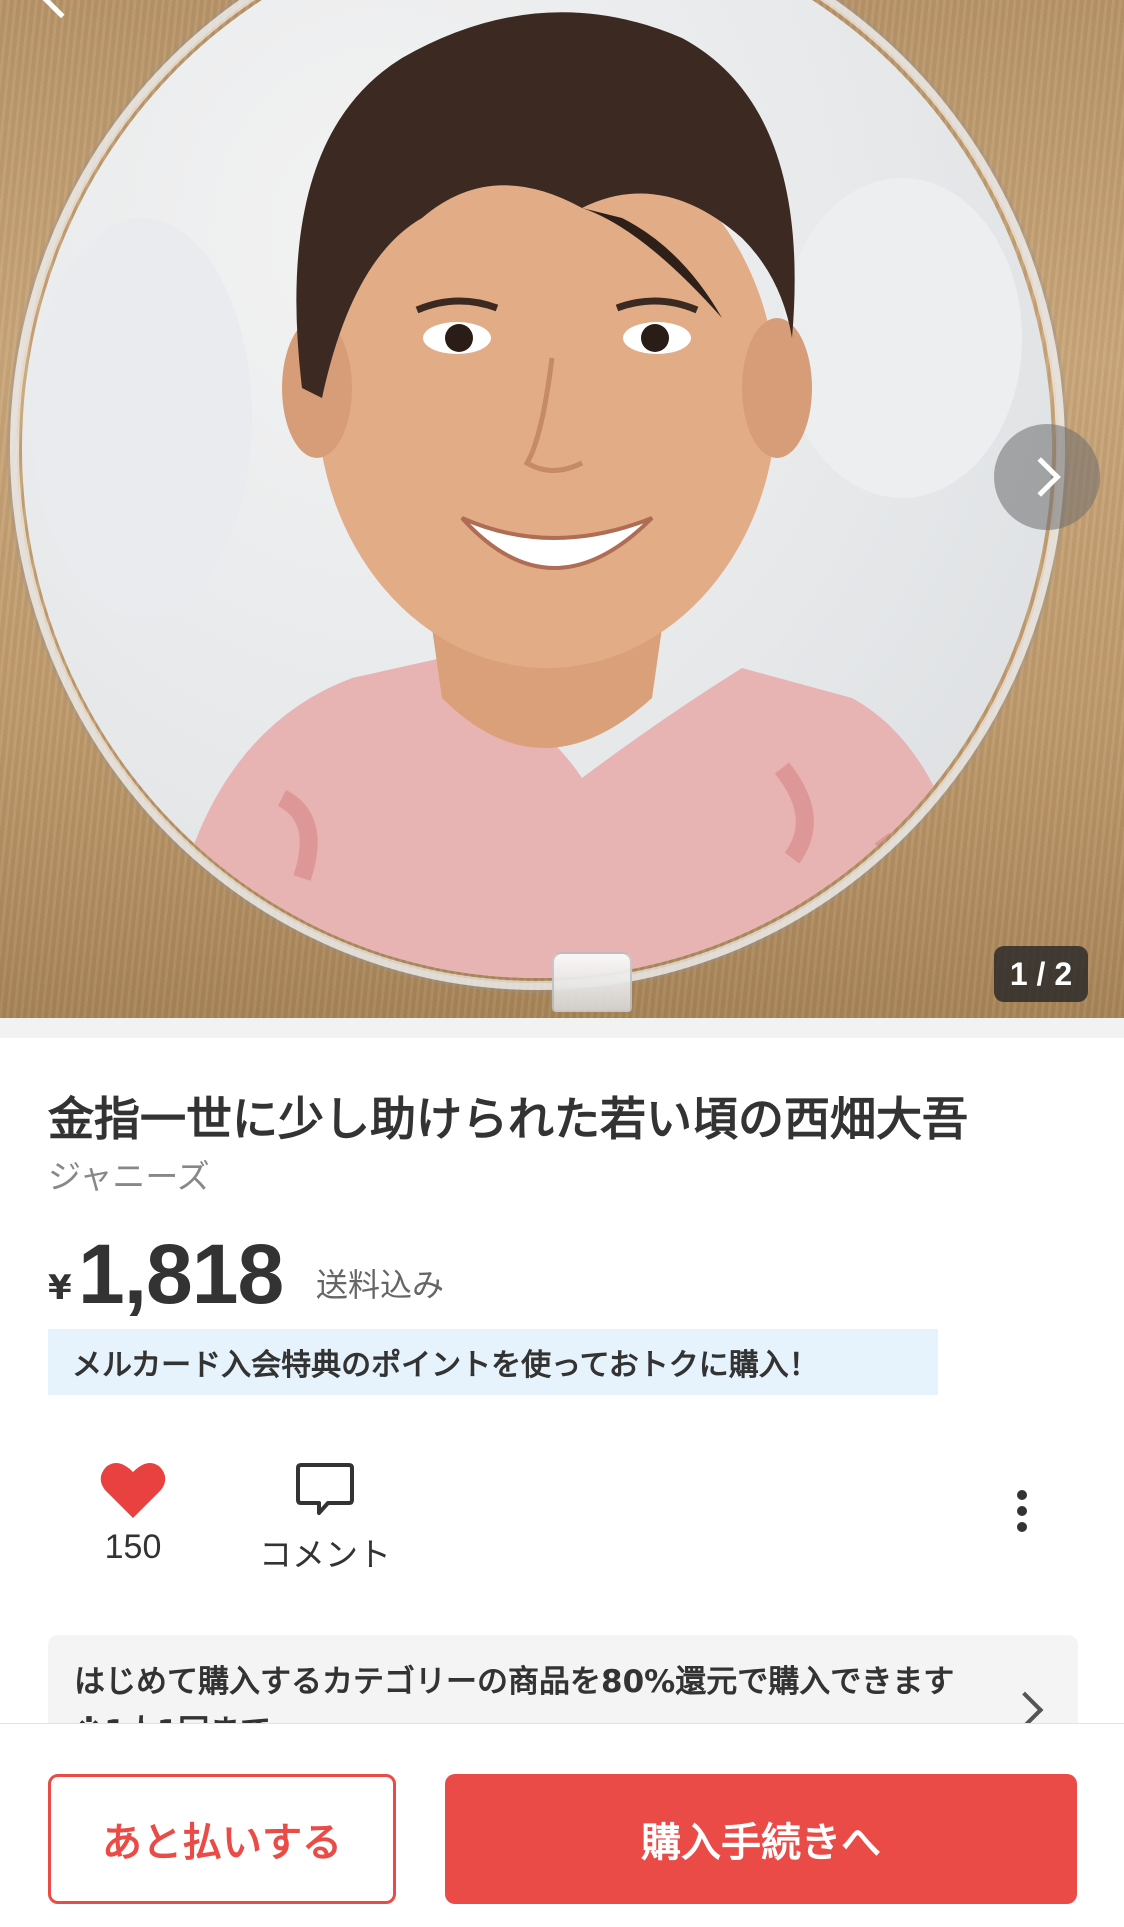  I want to click on like-button: 150, so click(133, 1513).